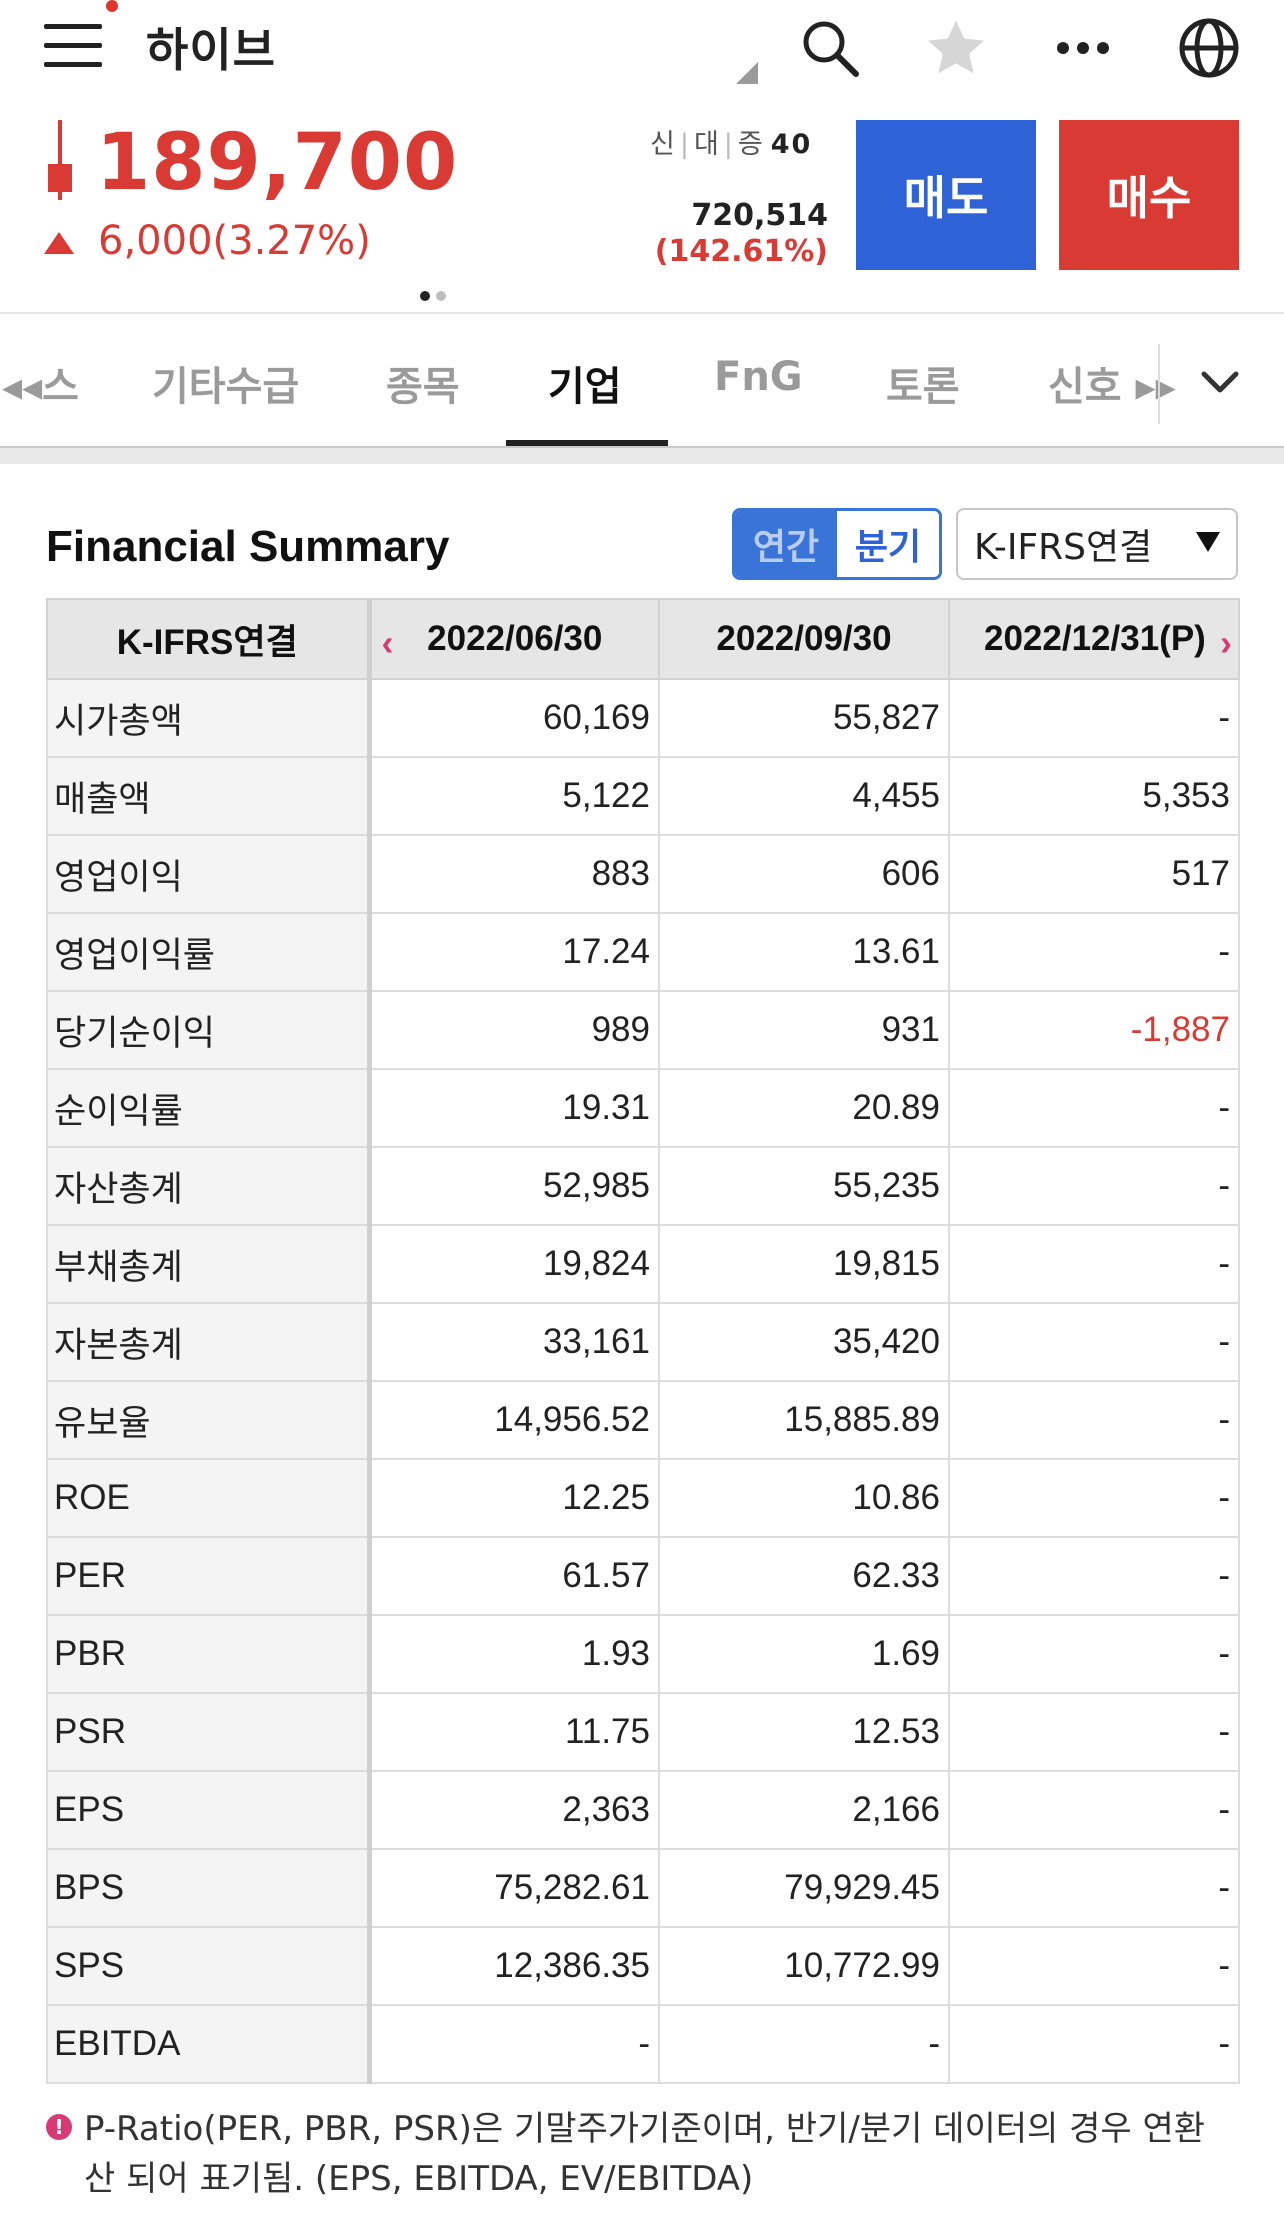 The height and width of the screenshot is (2220, 1284). I want to click on trade-volume: 720,514, so click(759, 215).